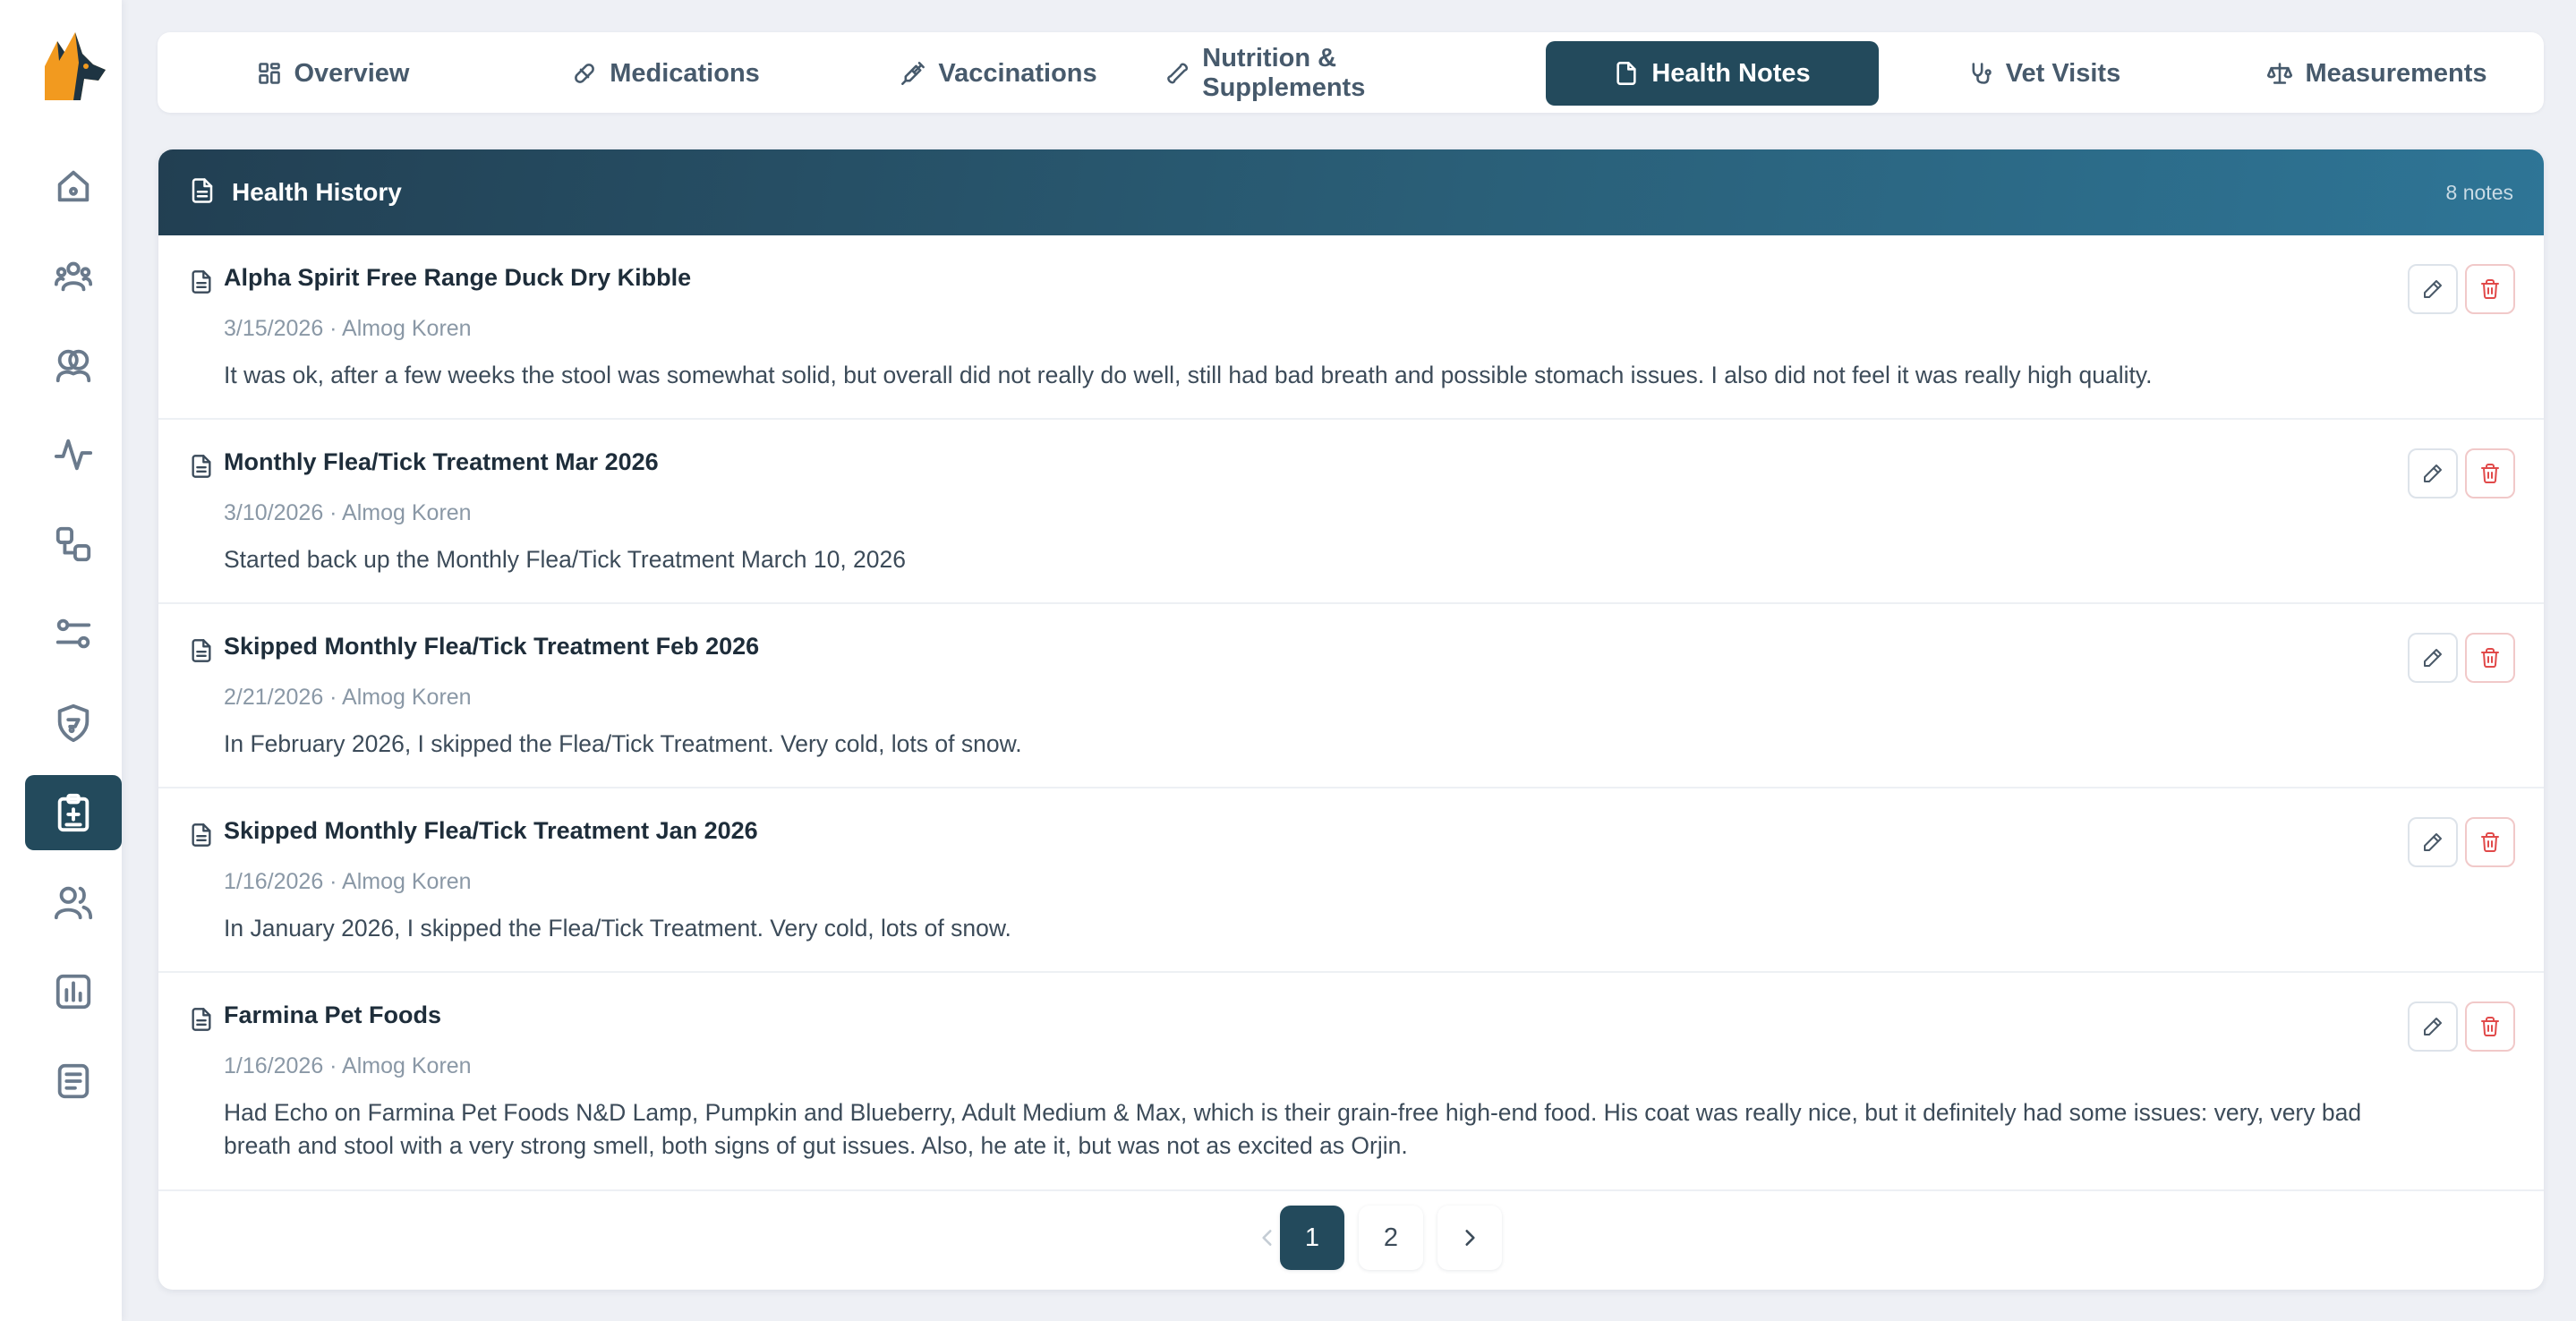  Describe the element at coordinates (1351, 1239) in the screenshot. I see `pagination: 1 2` at that location.